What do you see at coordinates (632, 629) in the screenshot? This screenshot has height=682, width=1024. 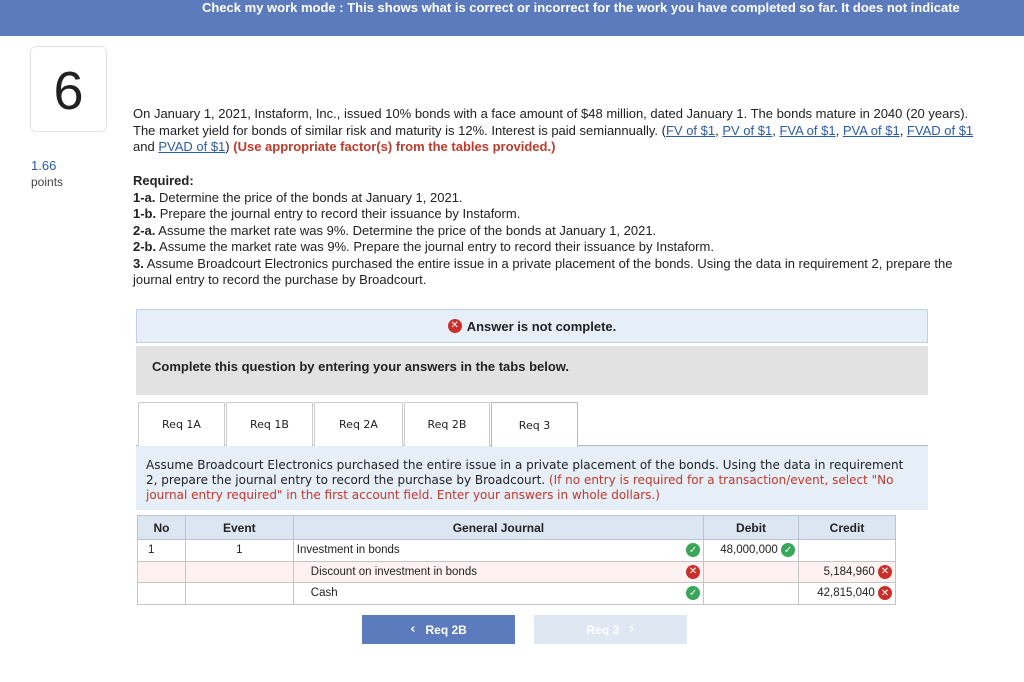 I see `chevron-right-icon: ›` at bounding box center [632, 629].